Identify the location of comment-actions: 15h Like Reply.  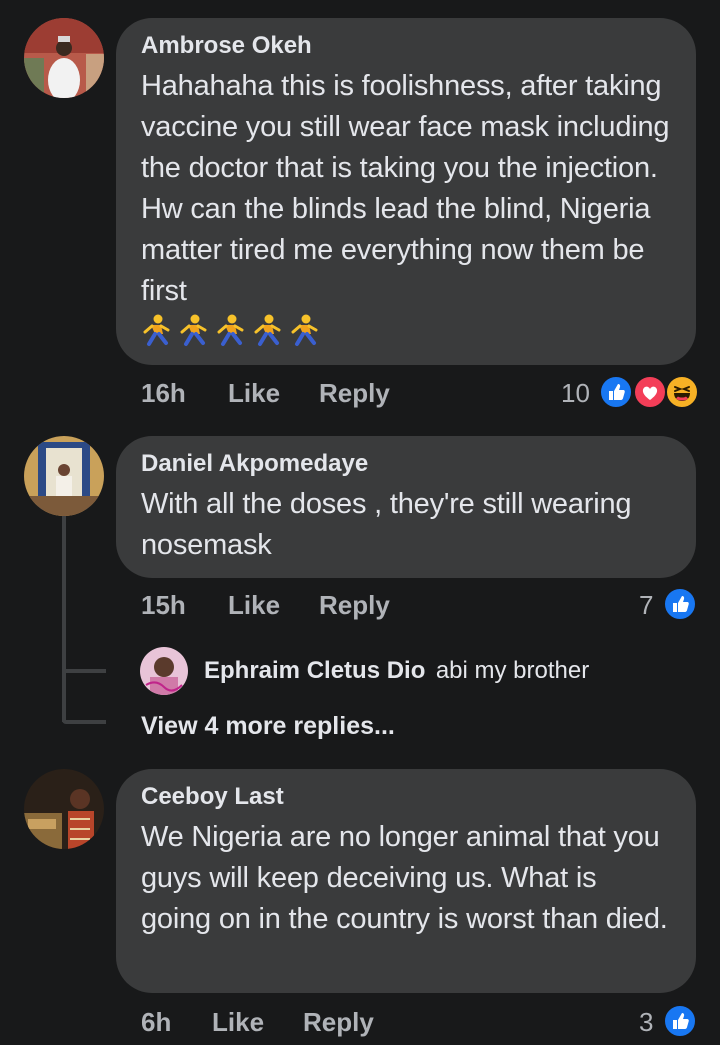
(360, 606).